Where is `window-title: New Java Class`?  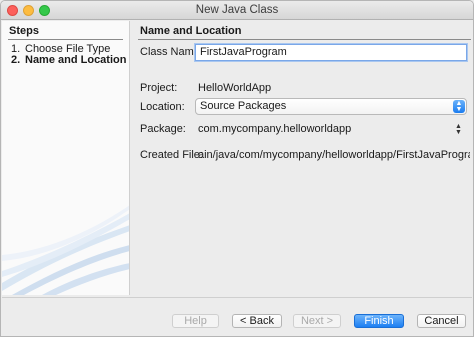 window-title: New Java Class is located at coordinates (237, 10).